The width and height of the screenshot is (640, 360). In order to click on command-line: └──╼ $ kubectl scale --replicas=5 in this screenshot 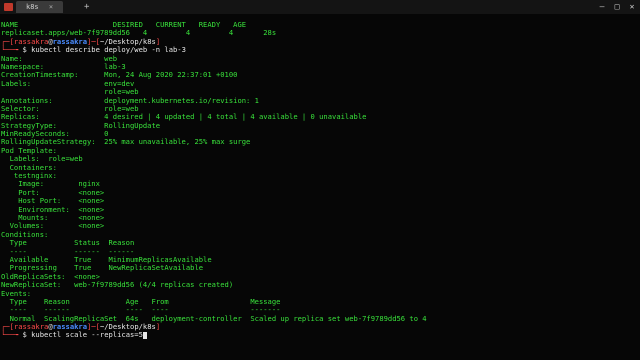, I will do `click(319, 335)`.